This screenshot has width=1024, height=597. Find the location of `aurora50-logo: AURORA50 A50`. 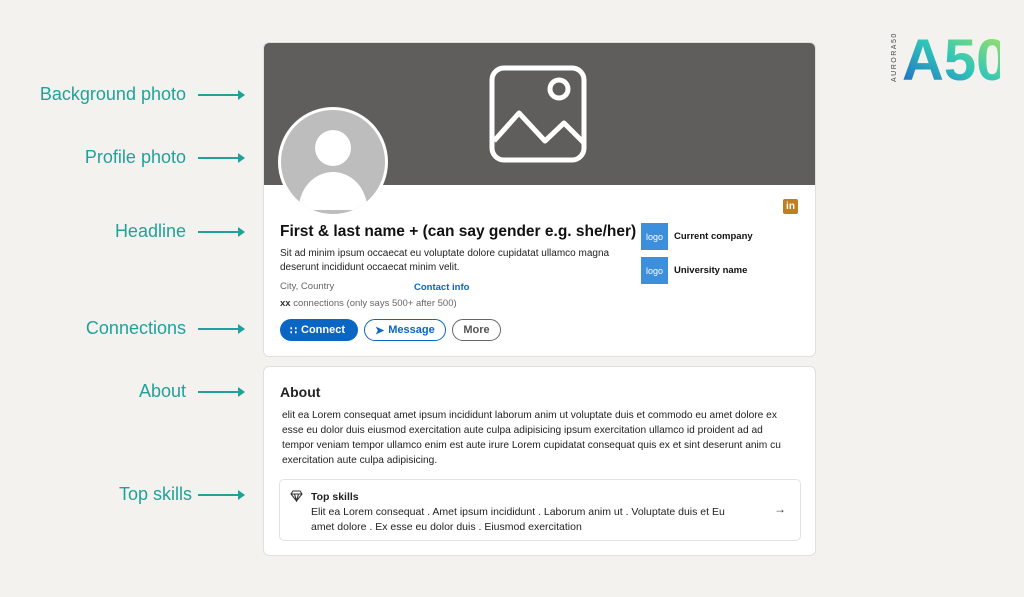

aurora50-logo: AURORA50 A50 is located at coordinates (945, 57).